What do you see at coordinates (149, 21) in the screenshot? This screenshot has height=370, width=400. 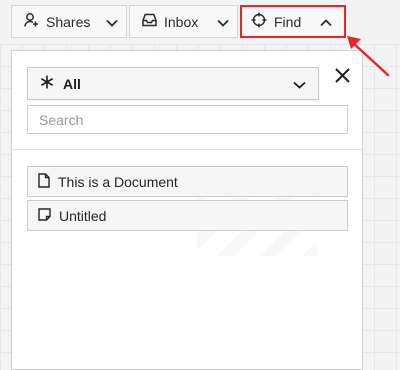 I see `inbox-icon` at bounding box center [149, 21].